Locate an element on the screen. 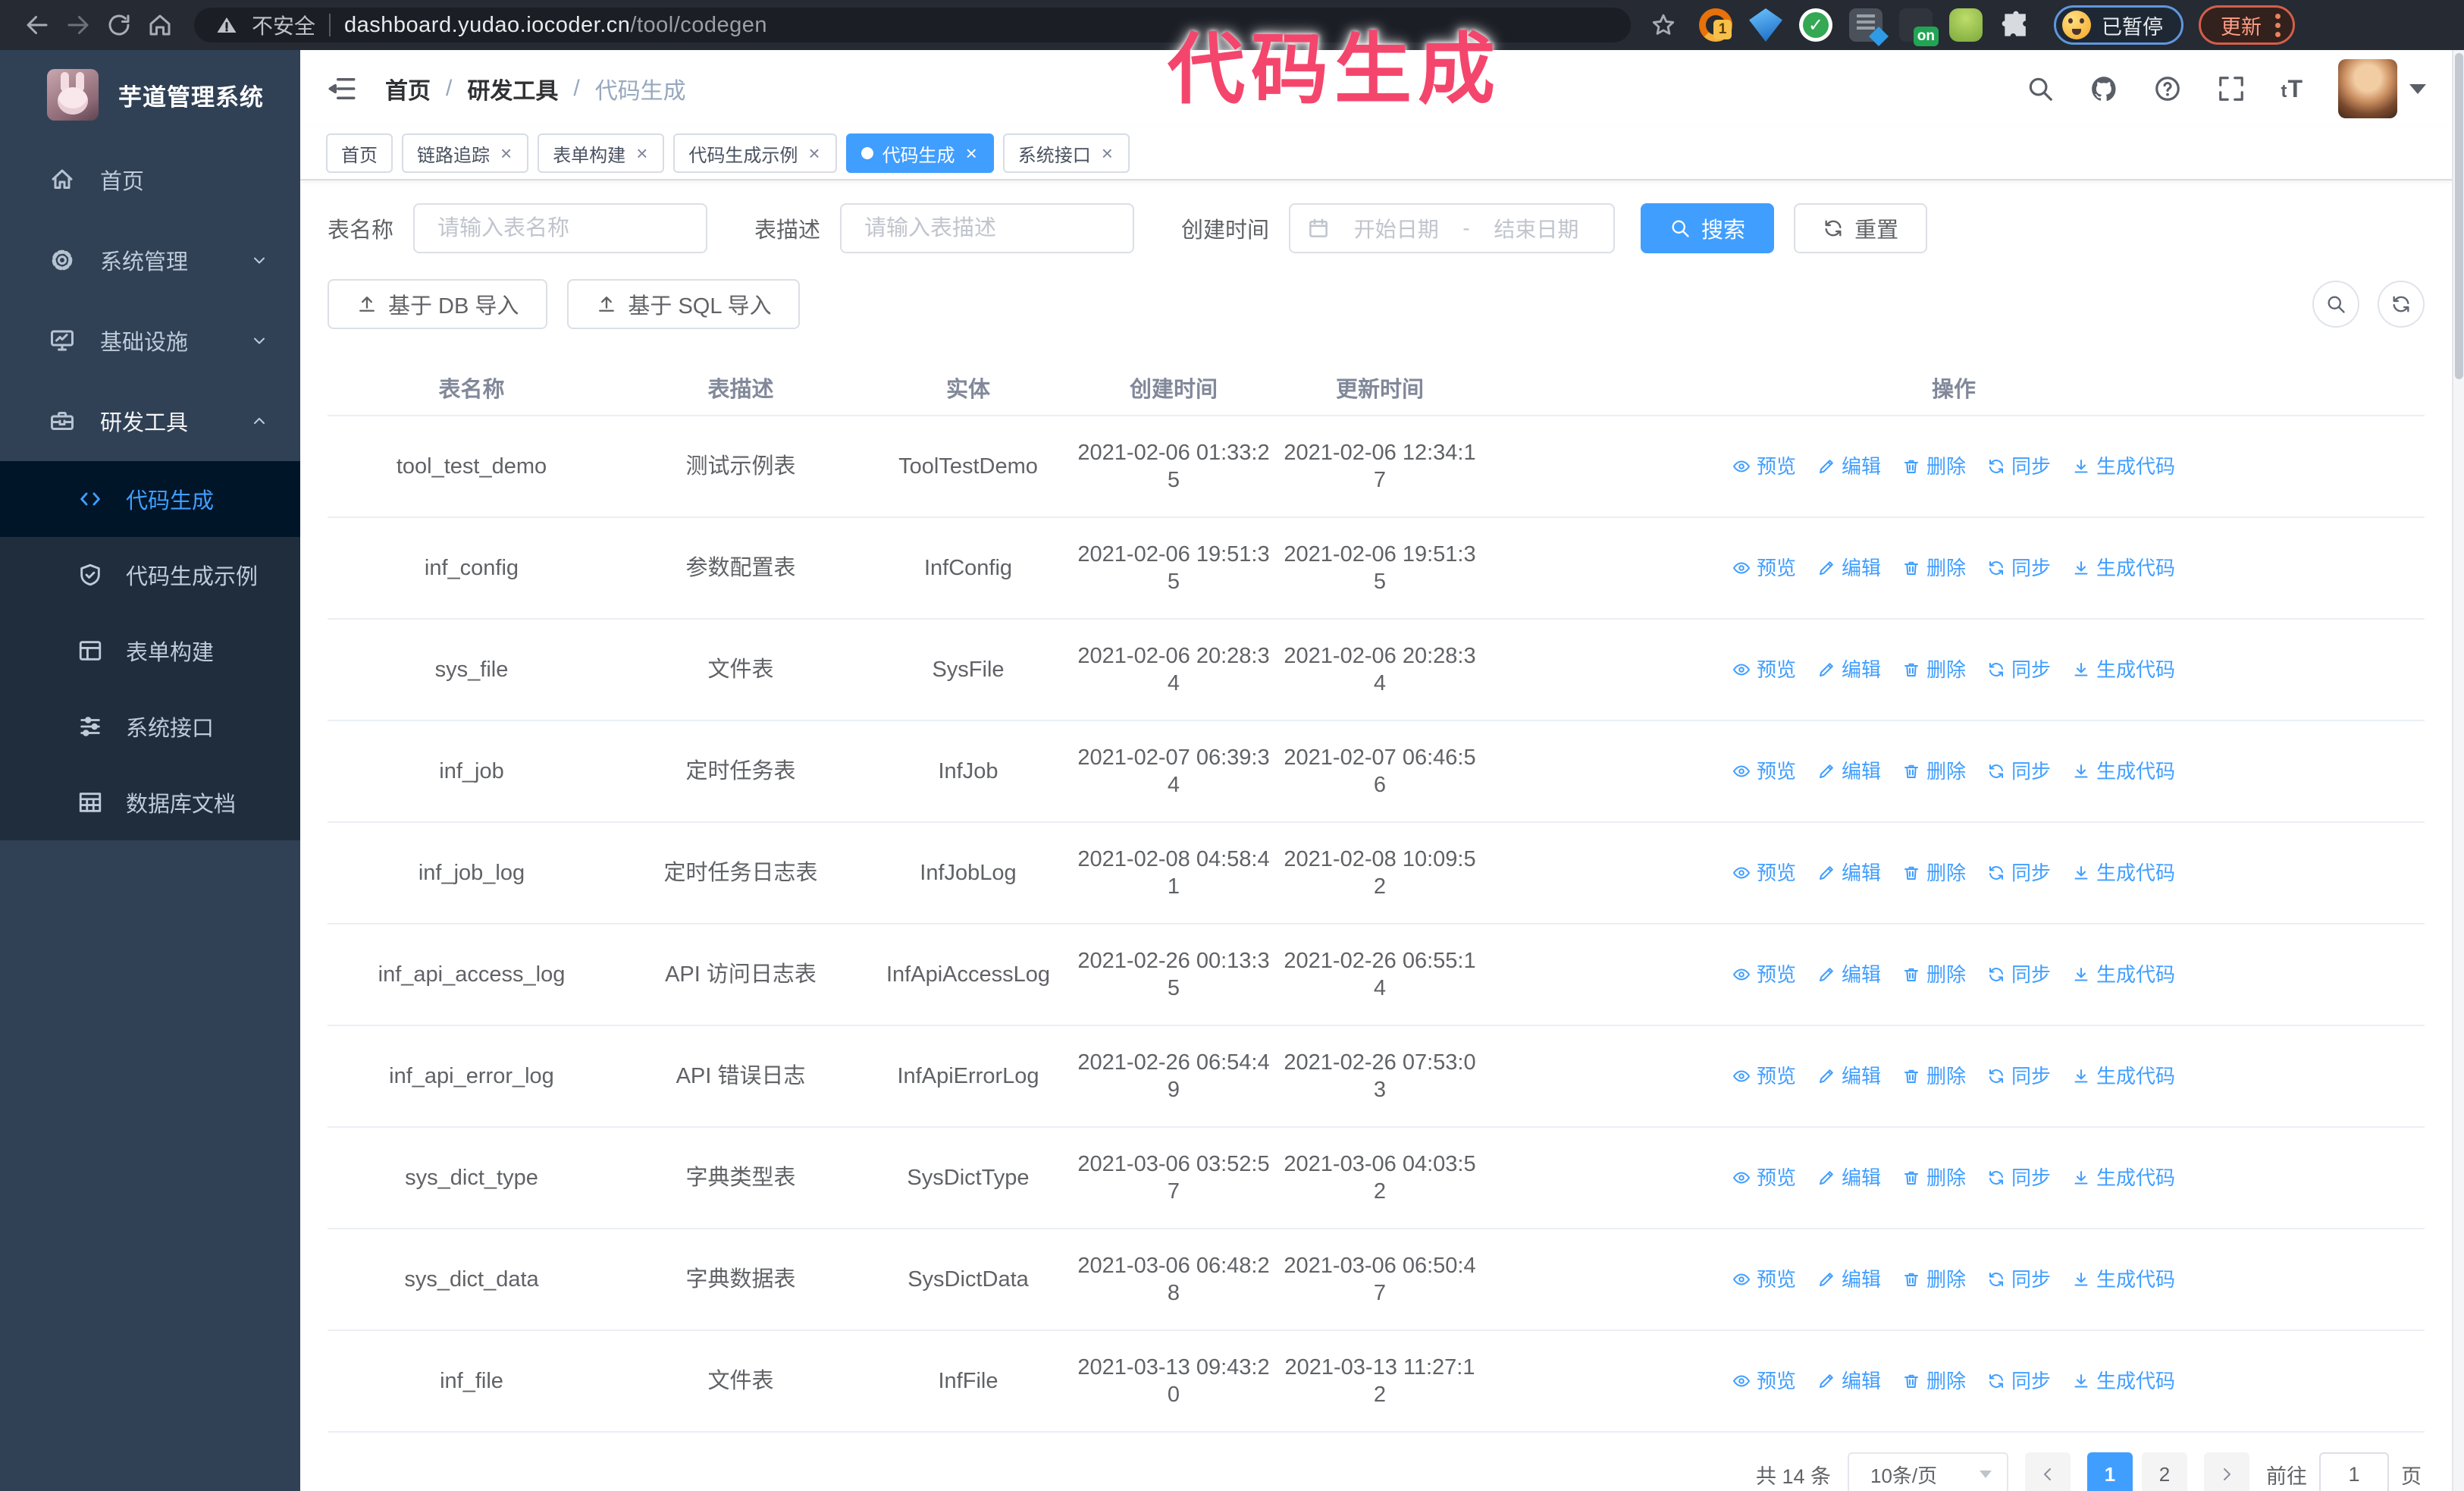  bookmark-star-icon is located at coordinates (1664, 25).